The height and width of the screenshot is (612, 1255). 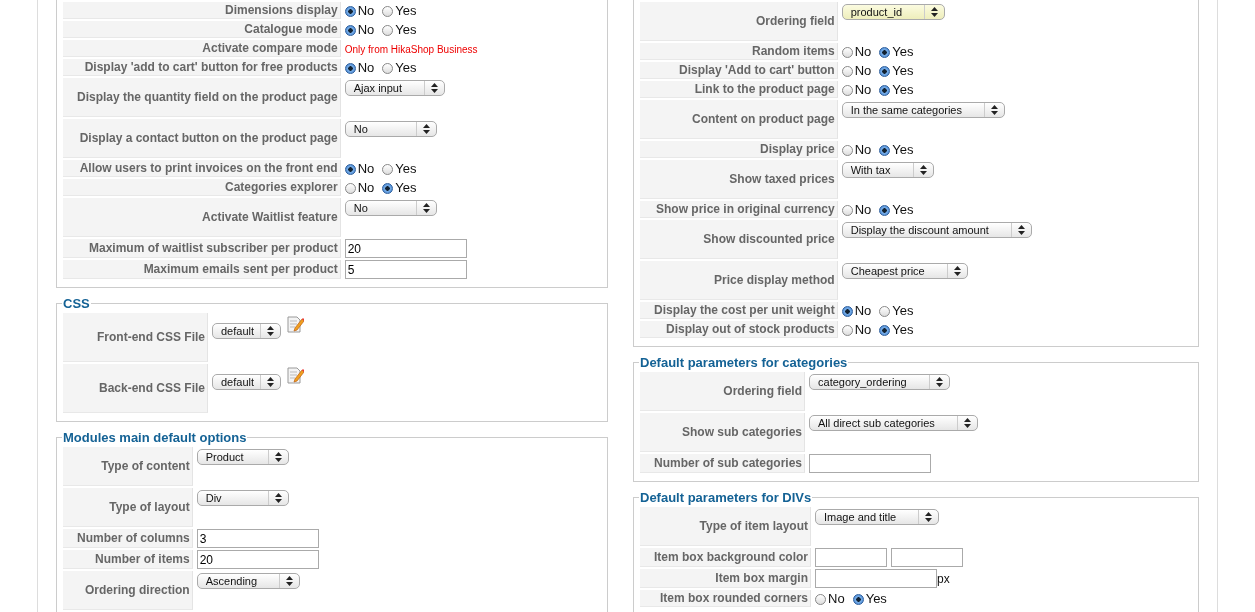 I want to click on field-label: Display 'Add to cart' button, so click(x=739, y=70).